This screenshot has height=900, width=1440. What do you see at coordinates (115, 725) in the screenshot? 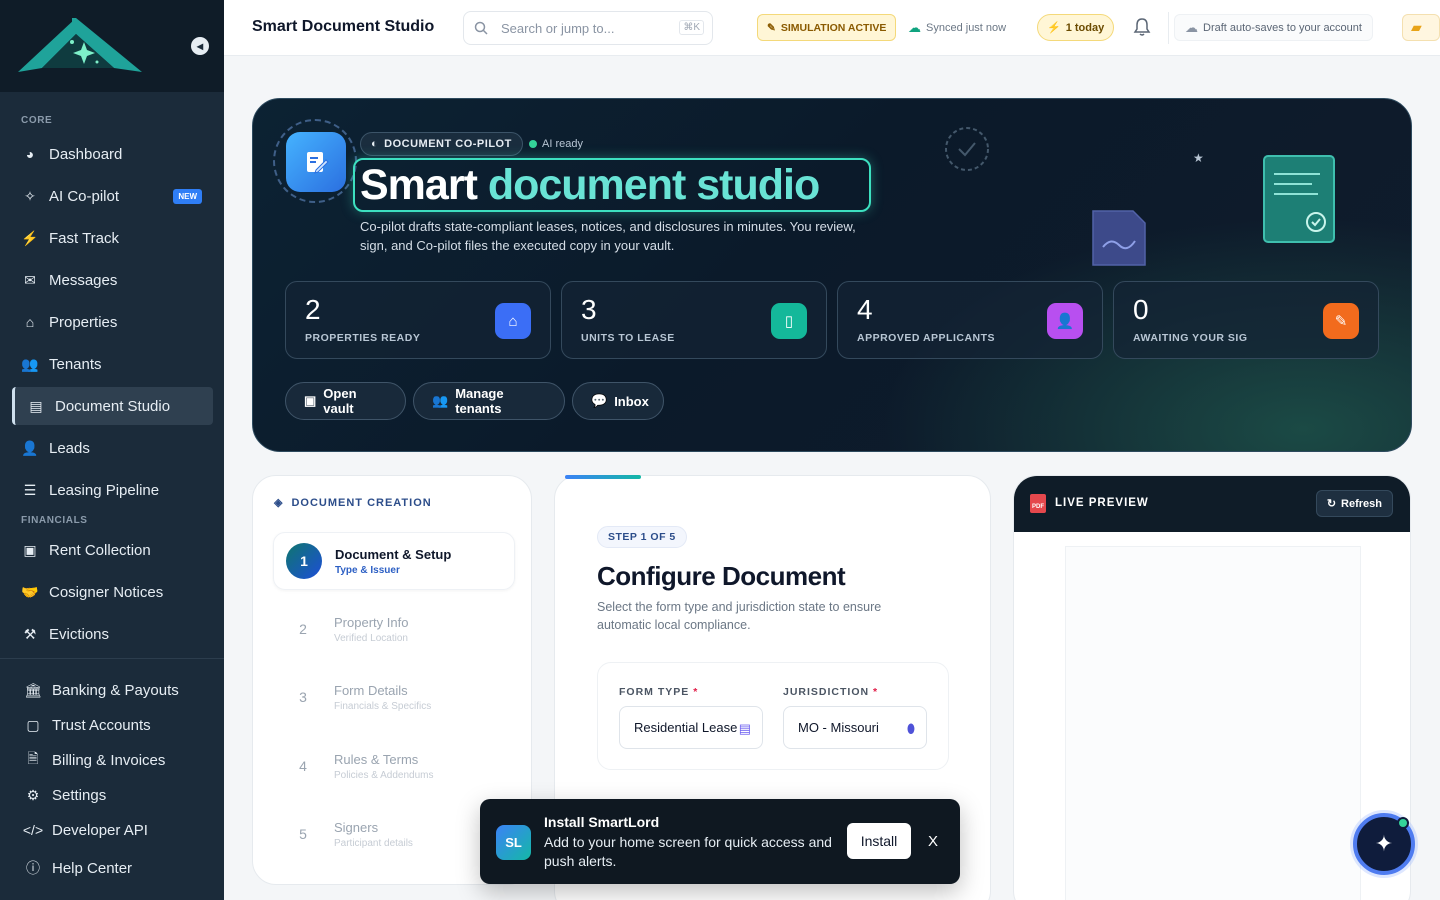
I see `sidebar-item-trust-accounts: ▢ Trust Accounts` at bounding box center [115, 725].